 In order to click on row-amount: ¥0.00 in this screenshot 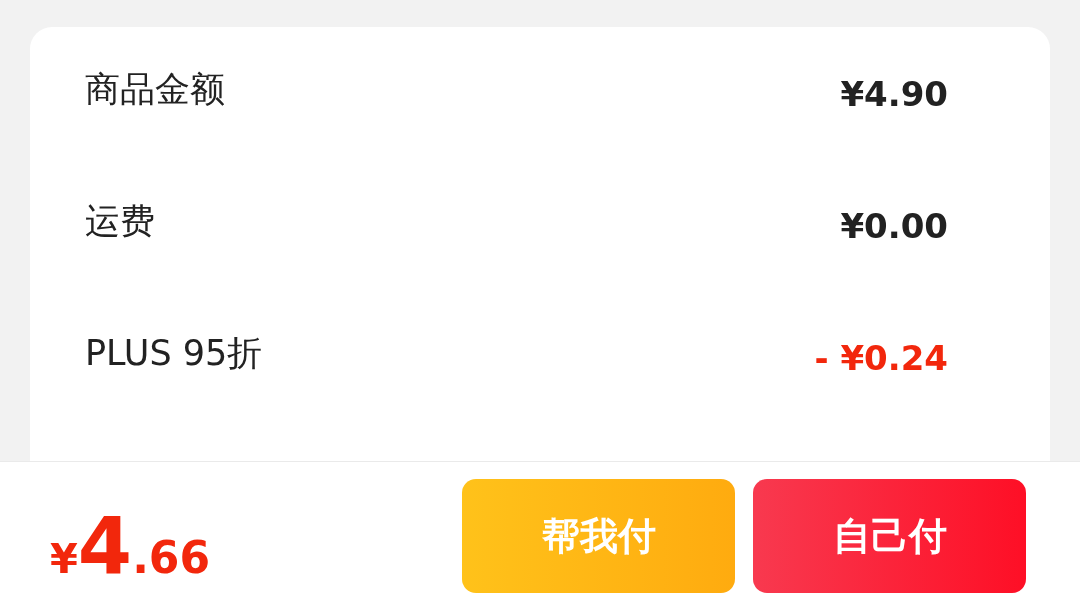, I will do `click(894, 226)`.